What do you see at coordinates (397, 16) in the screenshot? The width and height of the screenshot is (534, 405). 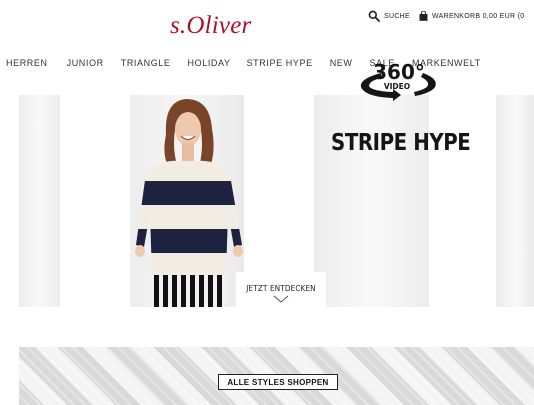 I see `search-link: SUCHE` at bounding box center [397, 16].